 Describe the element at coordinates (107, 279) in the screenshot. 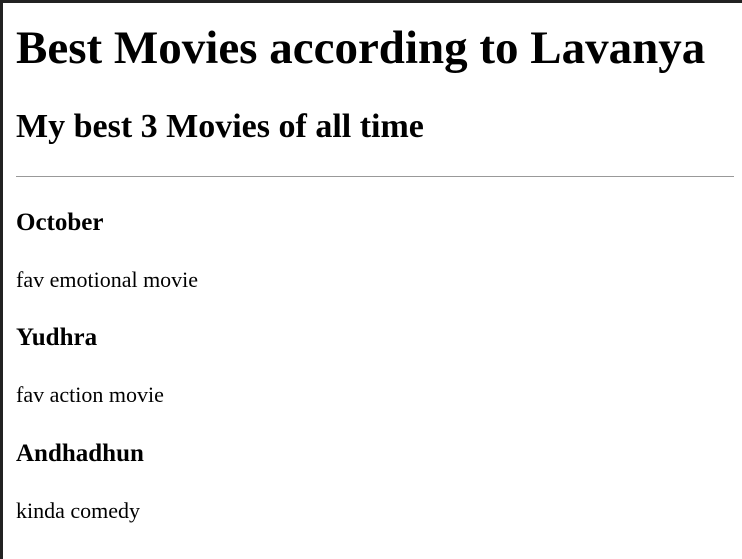

I see `movie-description: fav emotional movie` at that location.